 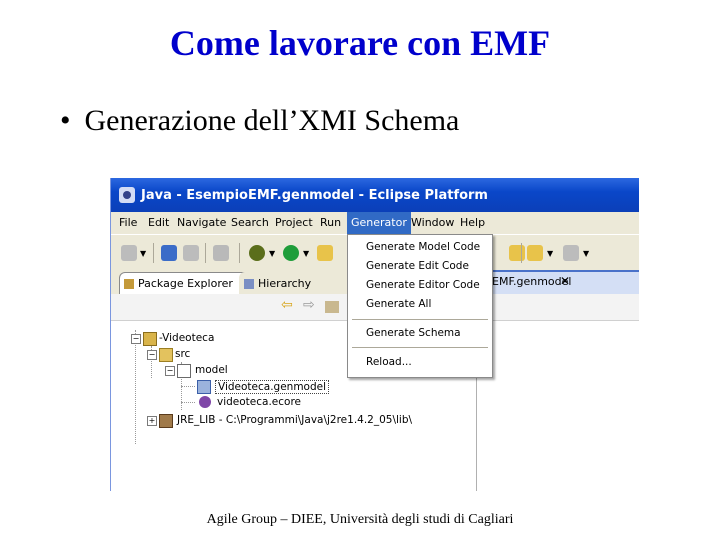 What do you see at coordinates (517, 253) in the screenshot?
I see `open-type-icon` at bounding box center [517, 253].